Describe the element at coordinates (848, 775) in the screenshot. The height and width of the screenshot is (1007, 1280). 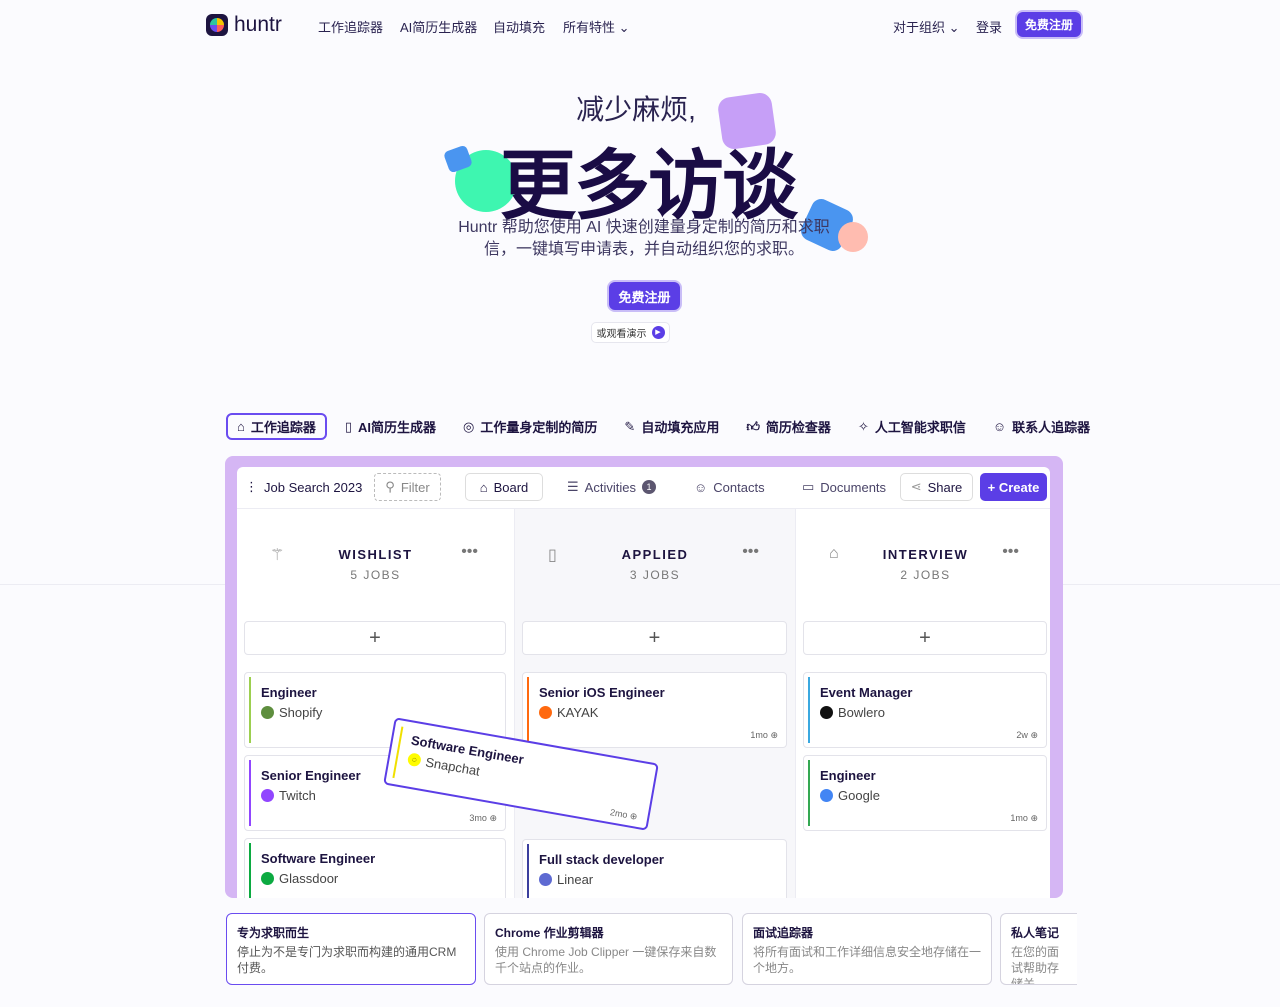
I see `job-title: Engineer` at that location.